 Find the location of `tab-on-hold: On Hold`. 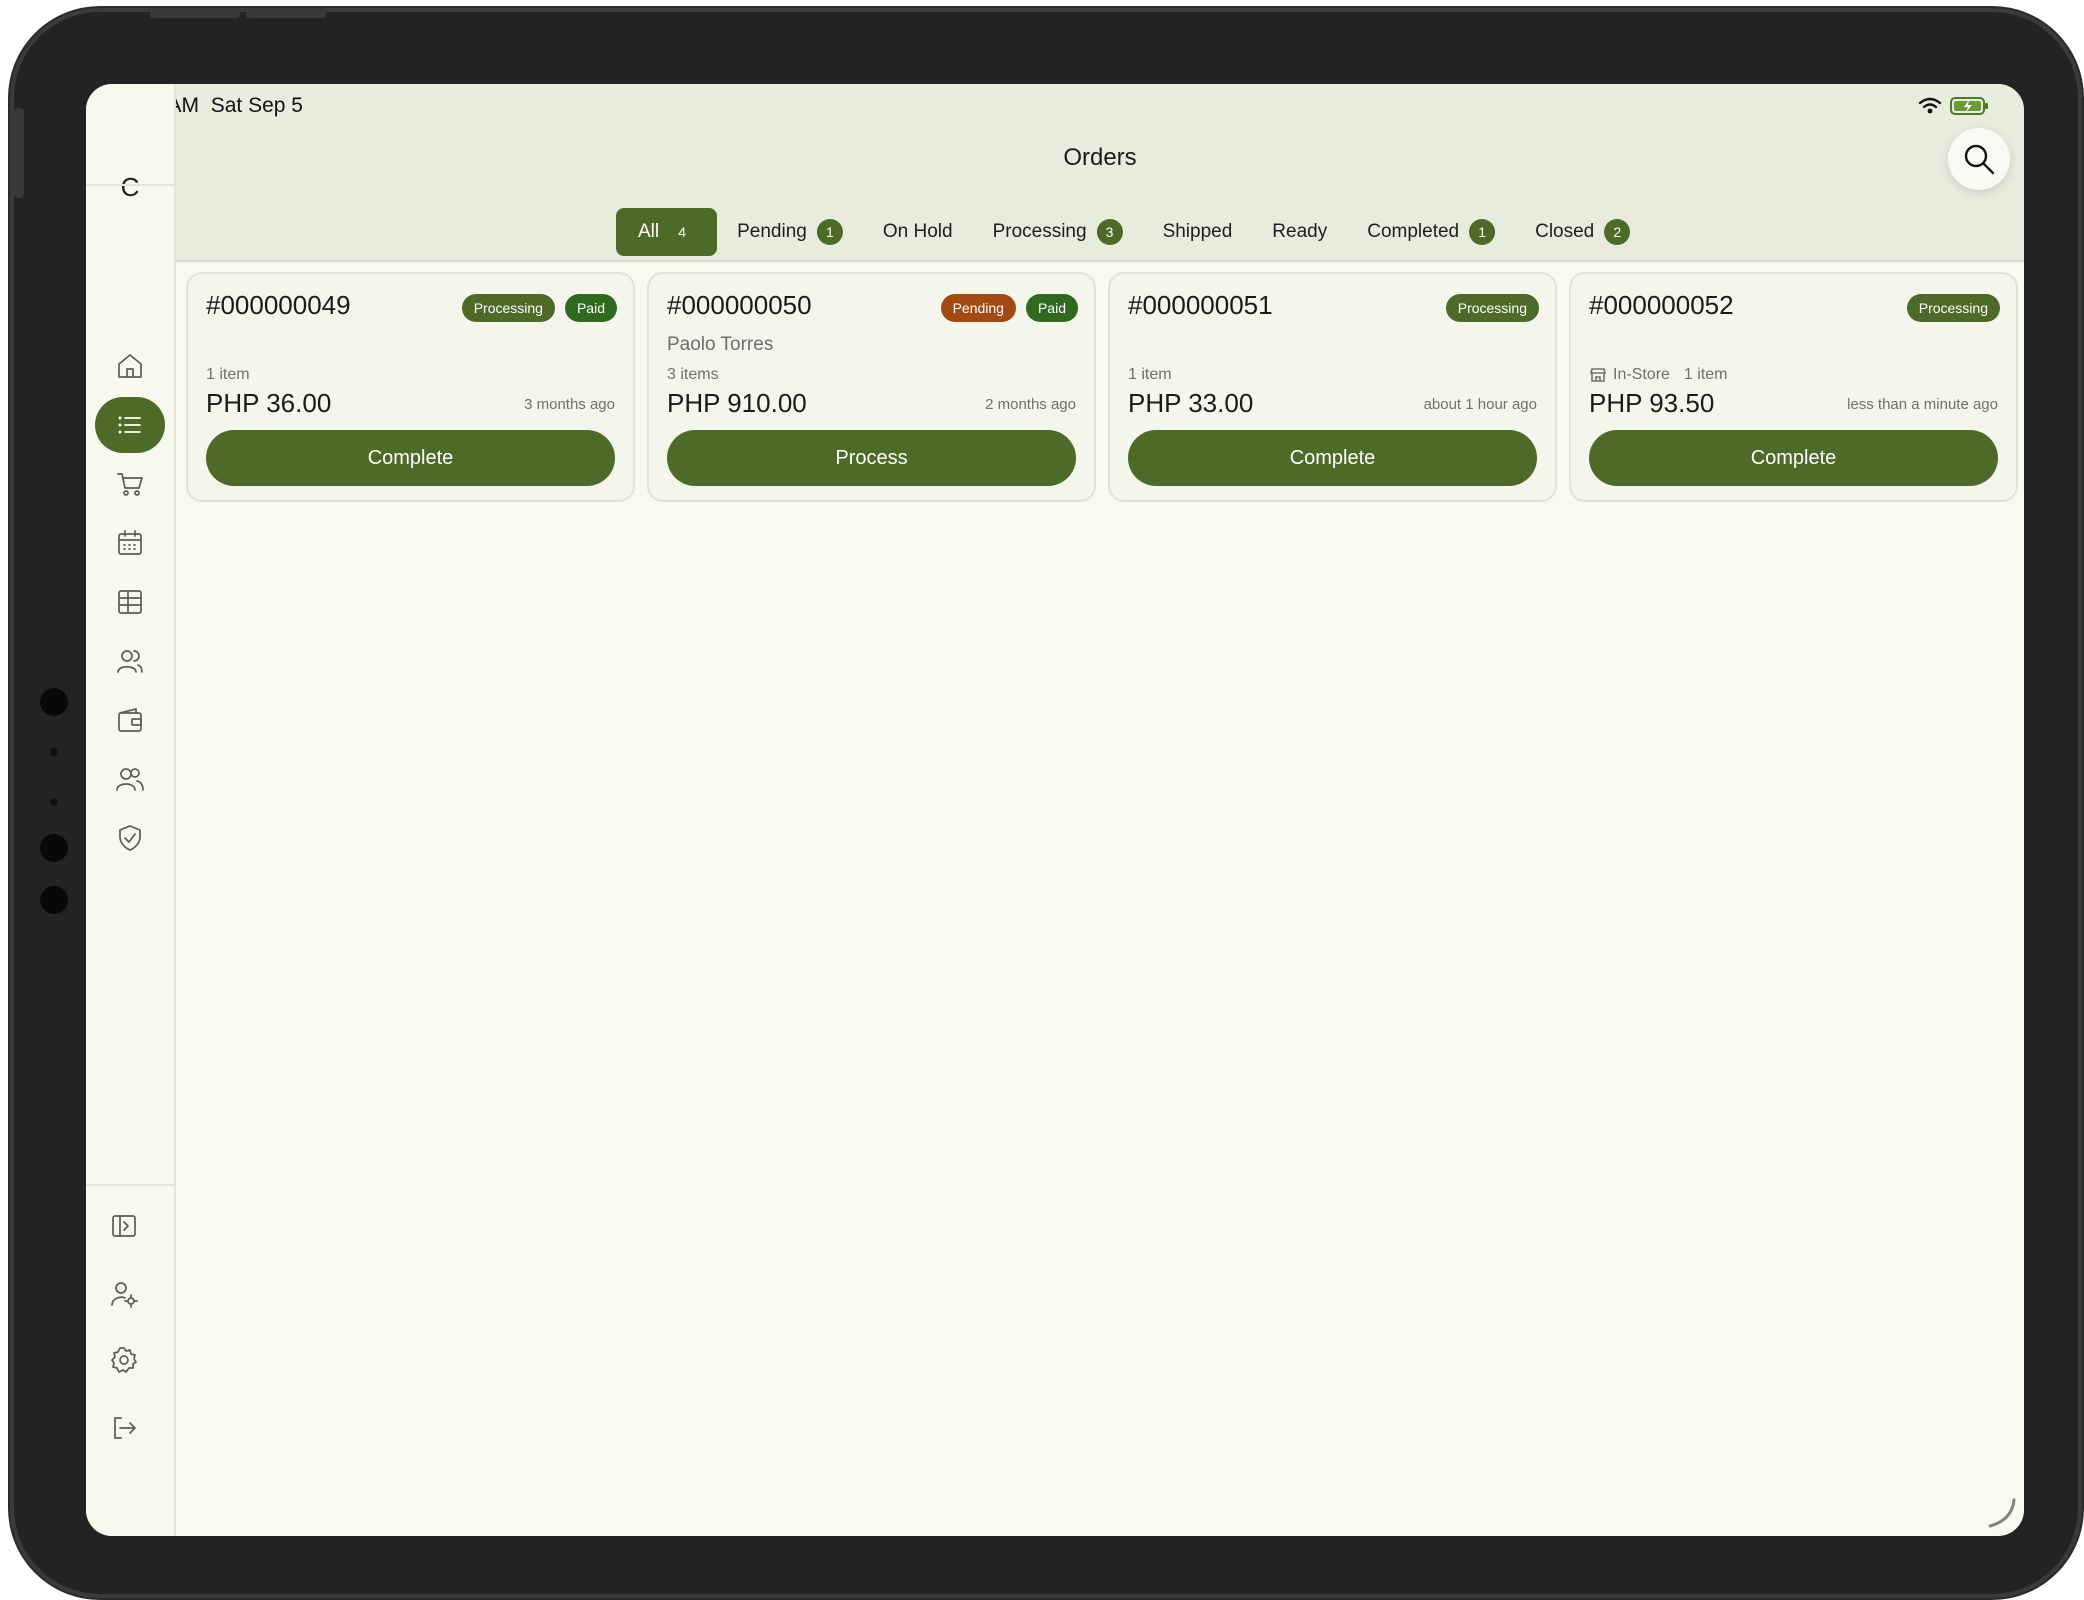

tab-on-hold: On Hold is located at coordinates (918, 232).